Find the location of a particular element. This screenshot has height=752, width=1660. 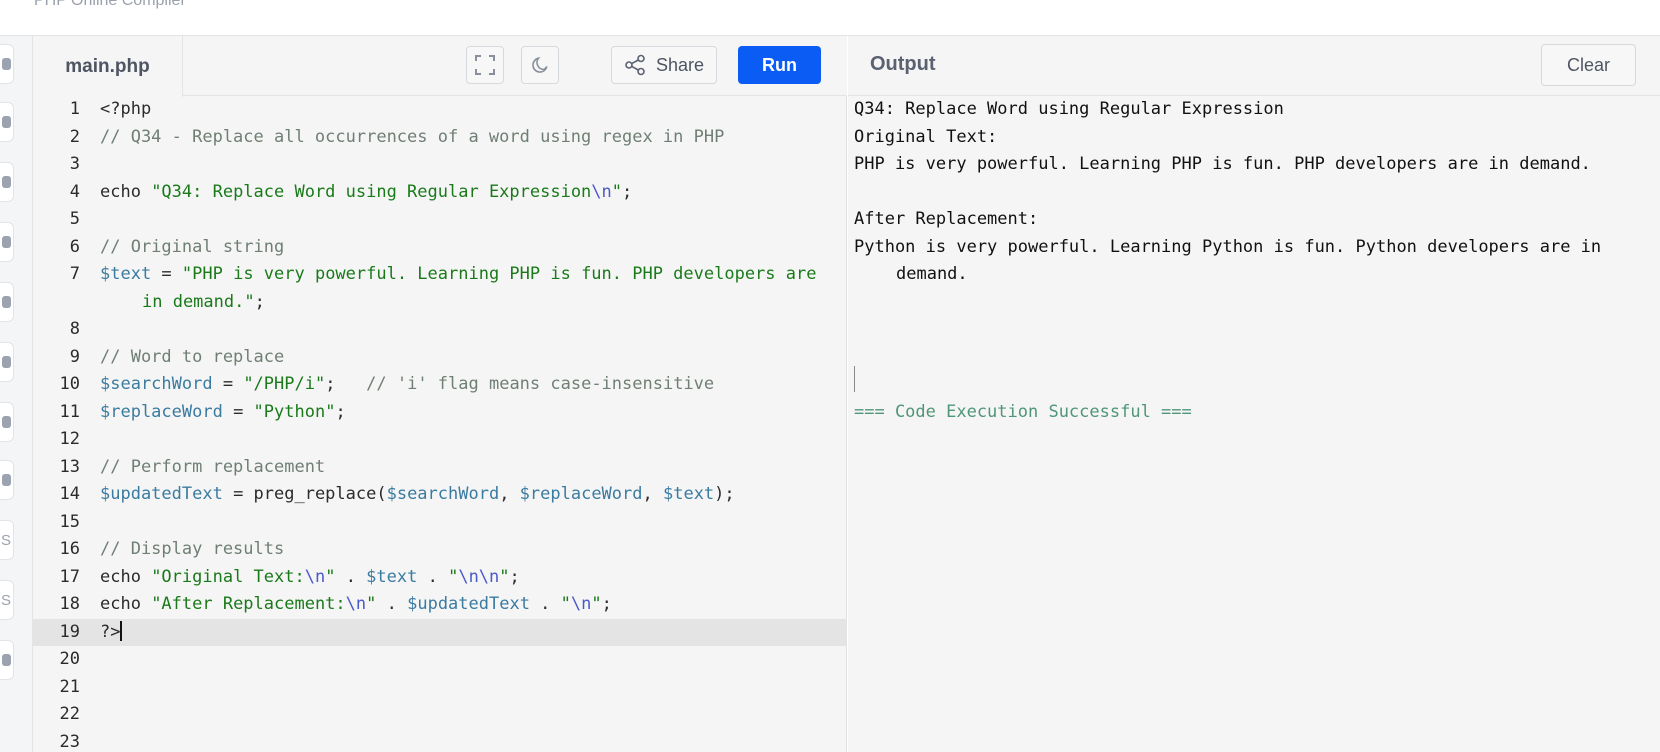

code-line: 3 is located at coordinates (440, 165).